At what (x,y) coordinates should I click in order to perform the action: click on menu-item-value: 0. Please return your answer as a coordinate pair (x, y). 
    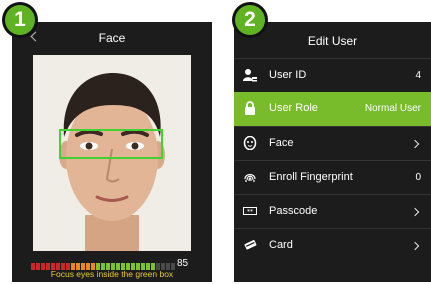
    Looking at the image, I should click on (418, 177).